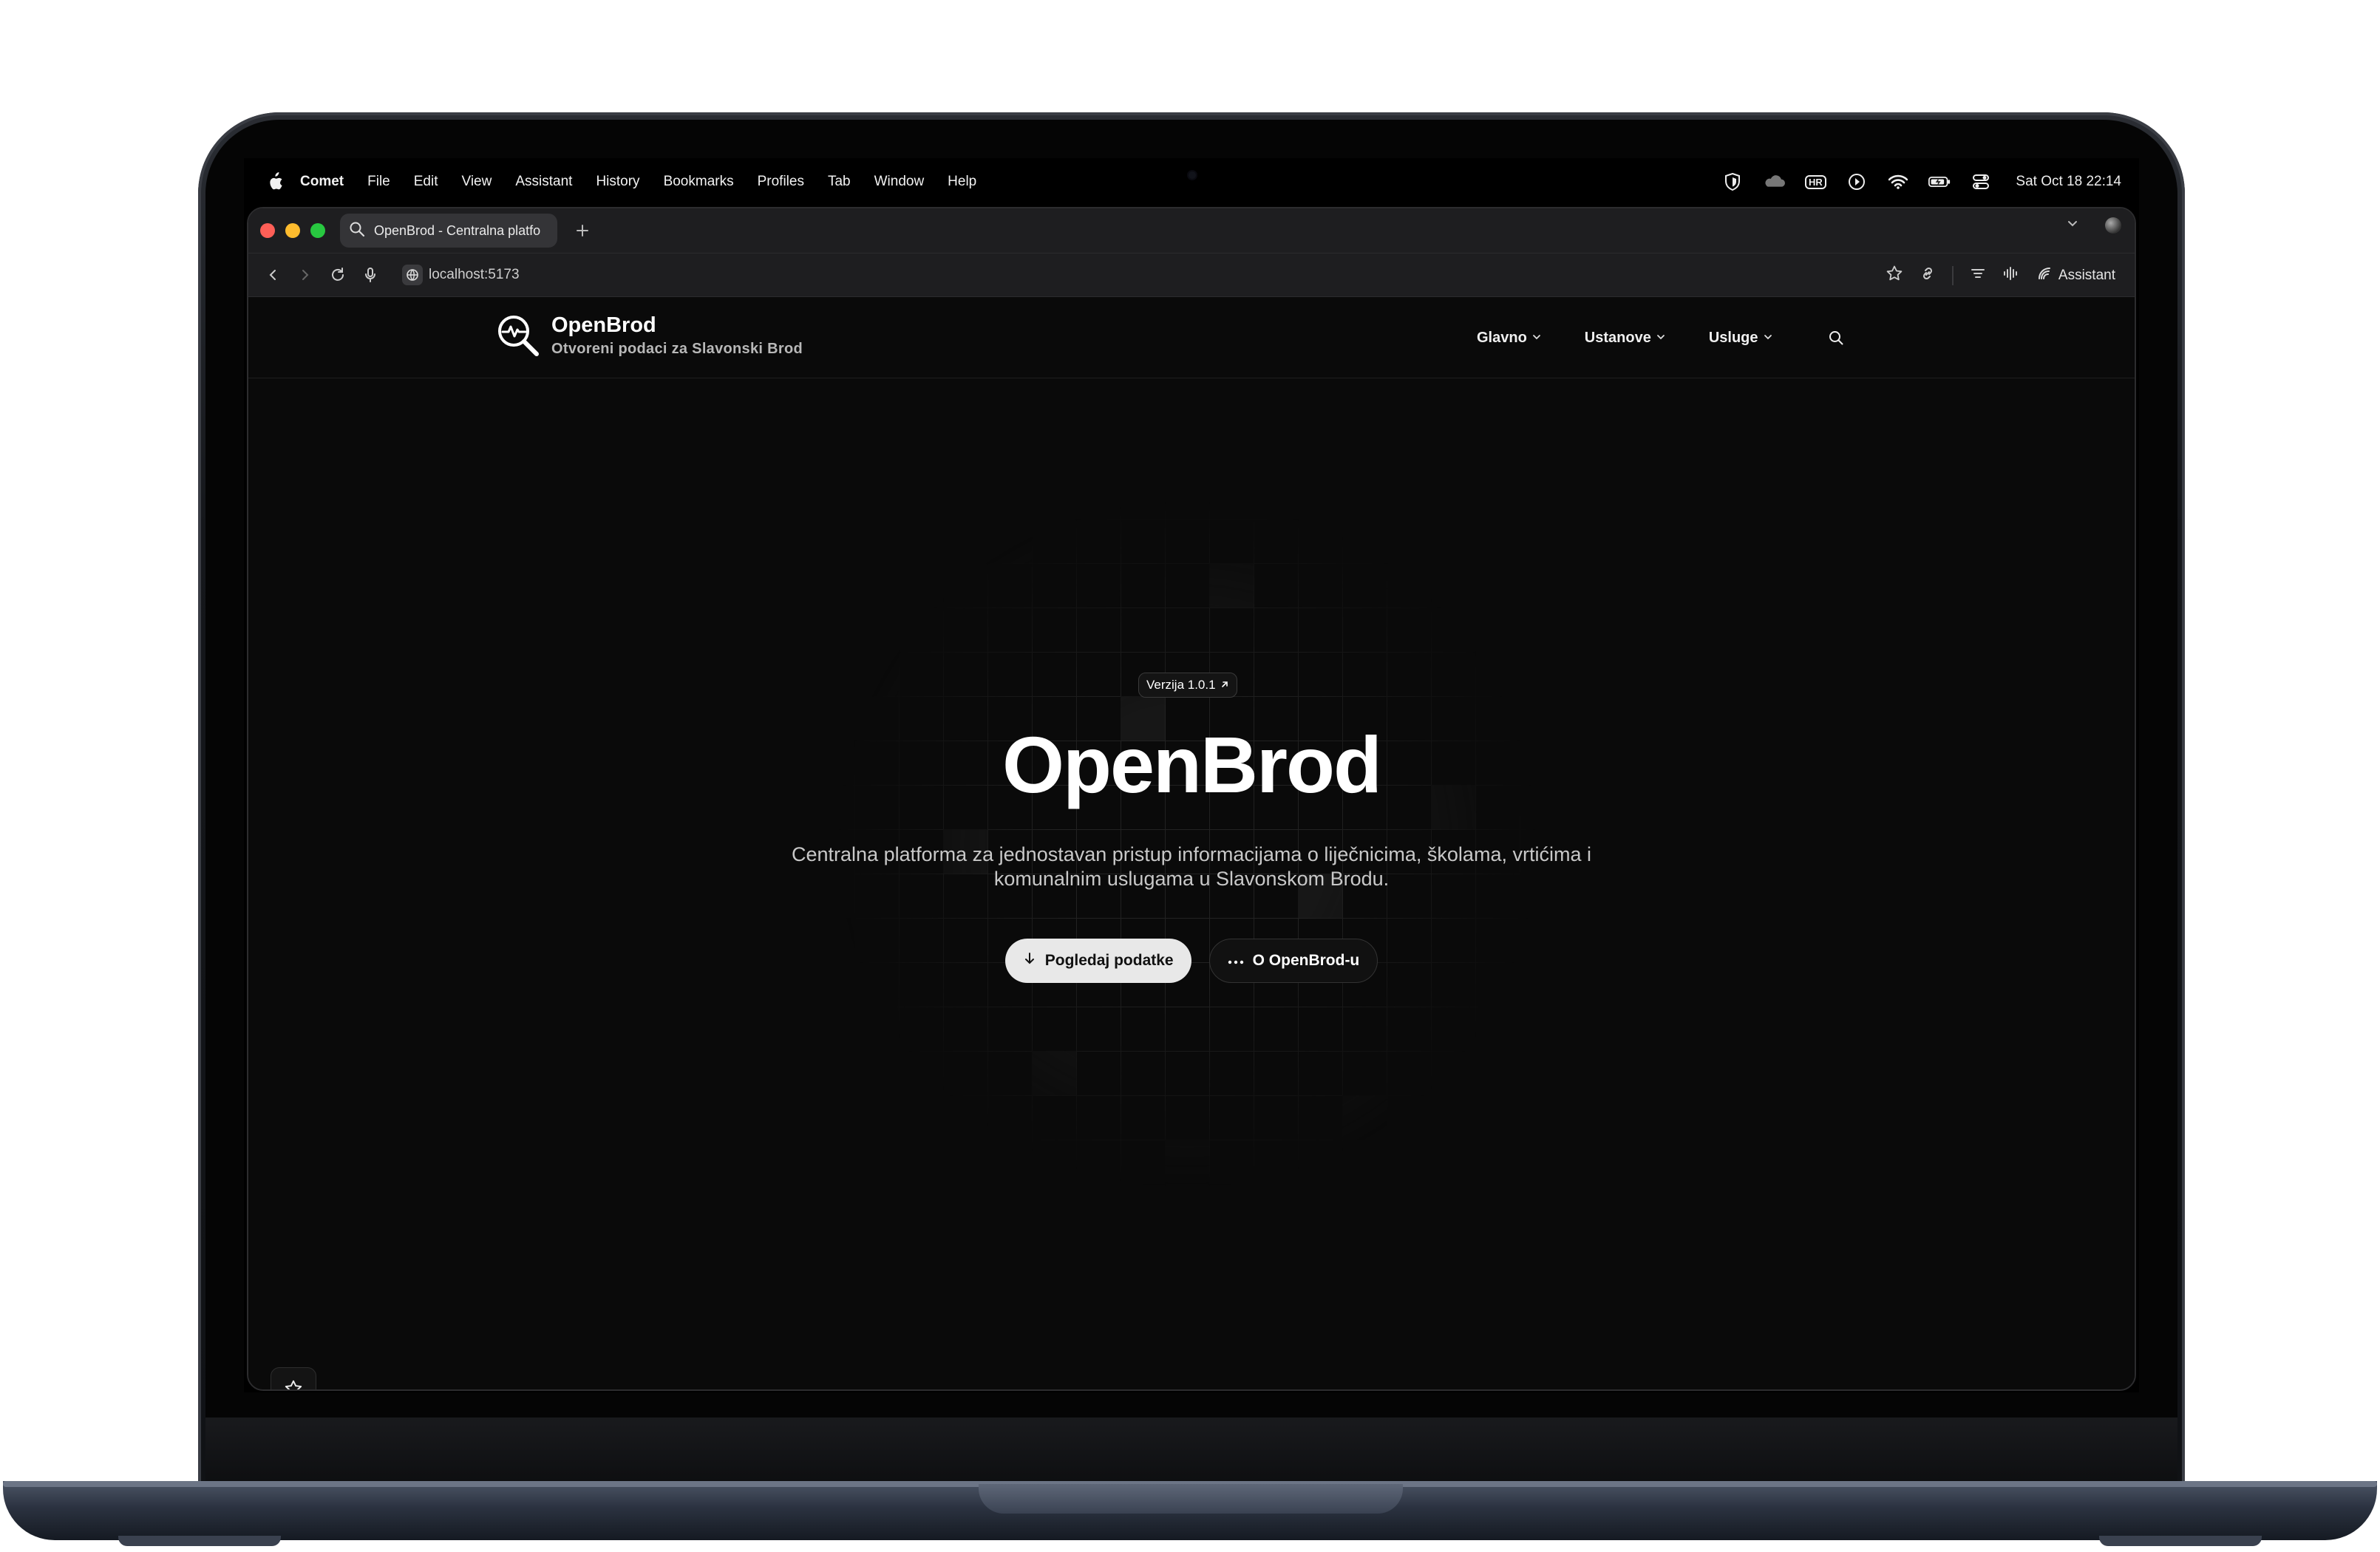 The height and width of the screenshot is (1552, 2380). What do you see at coordinates (518, 336) in the screenshot?
I see `magnifier-pulse-logo-icon` at bounding box center [518, 336].